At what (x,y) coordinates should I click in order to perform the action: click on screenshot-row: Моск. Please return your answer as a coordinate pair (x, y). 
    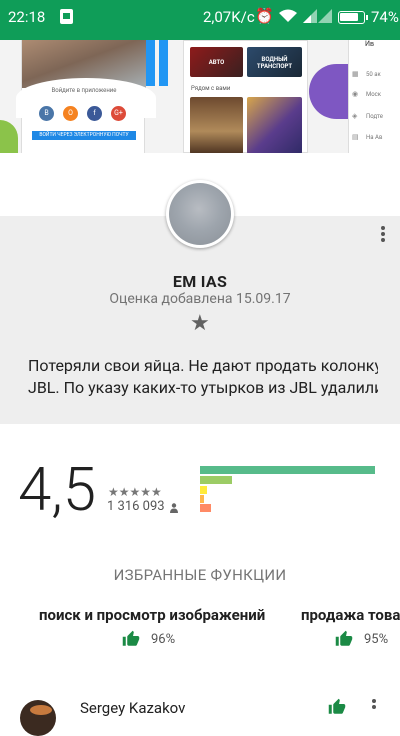
    Looking at the image, I should click on (374, 94).